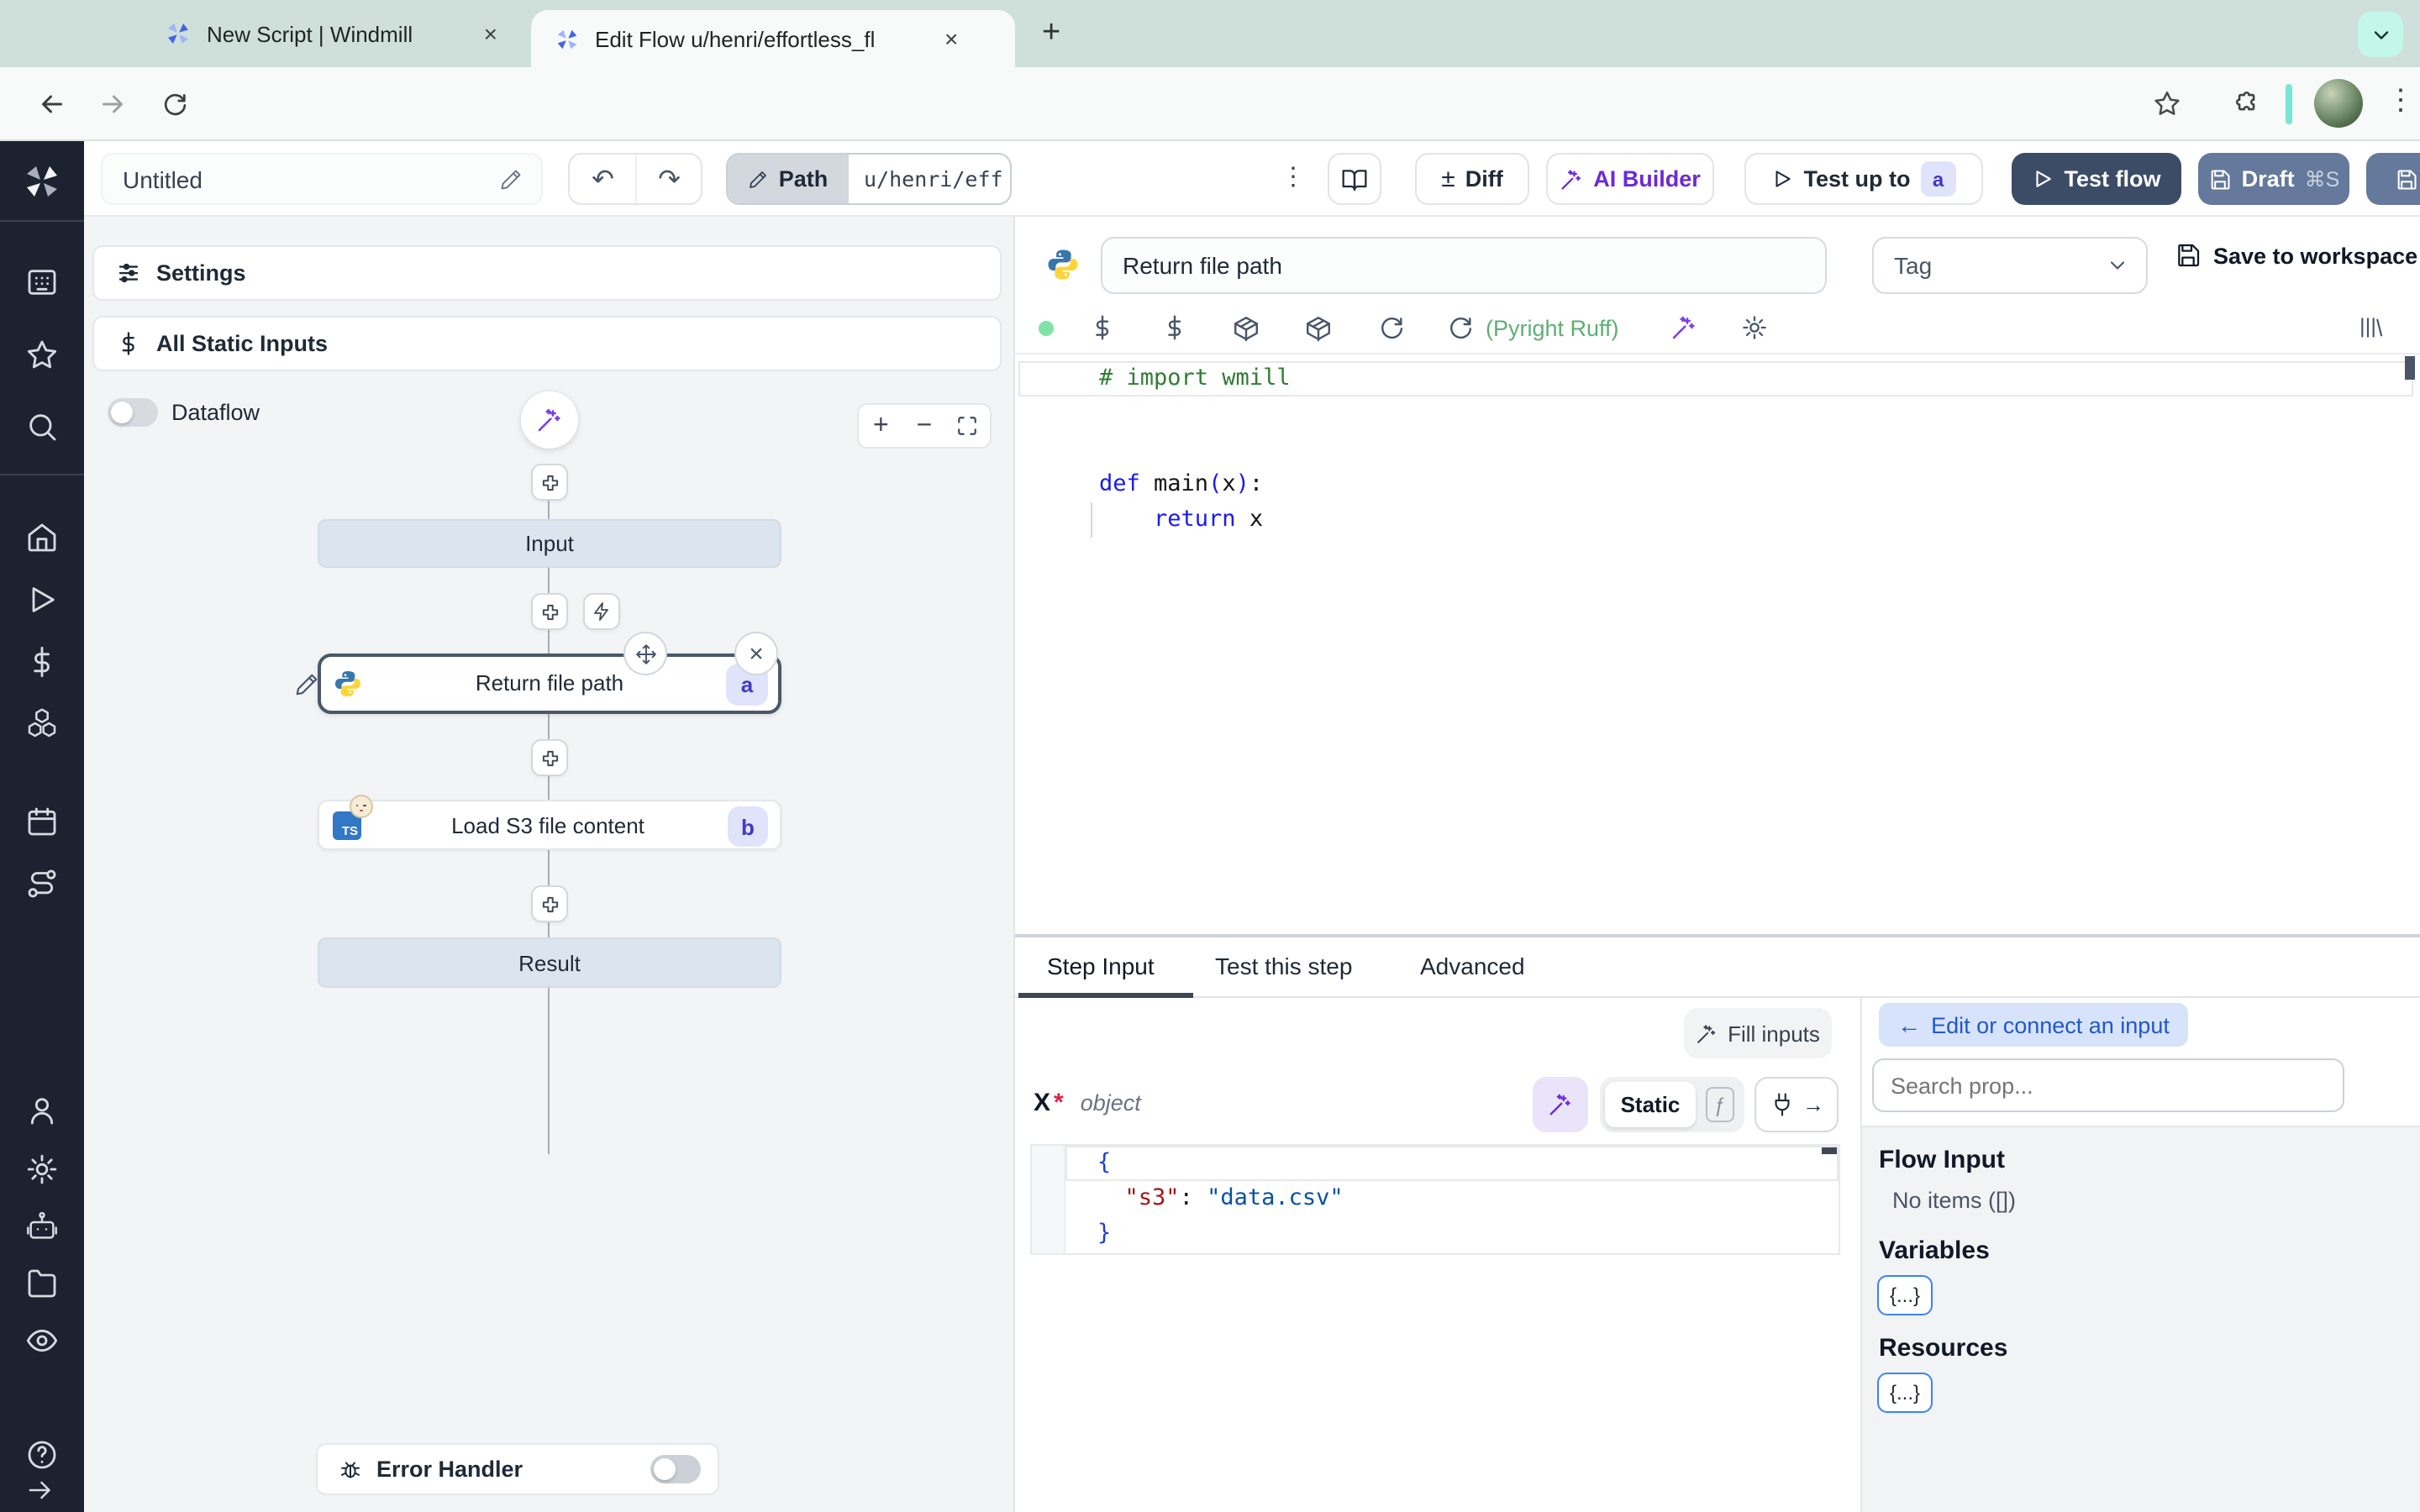 The height and width of the screenshot is (1512, 2420). What do you see at coordinates (869, 179) in the screenshot?
I see `path-editor: Path u/henri/eff` at bounding box center [869, 179].